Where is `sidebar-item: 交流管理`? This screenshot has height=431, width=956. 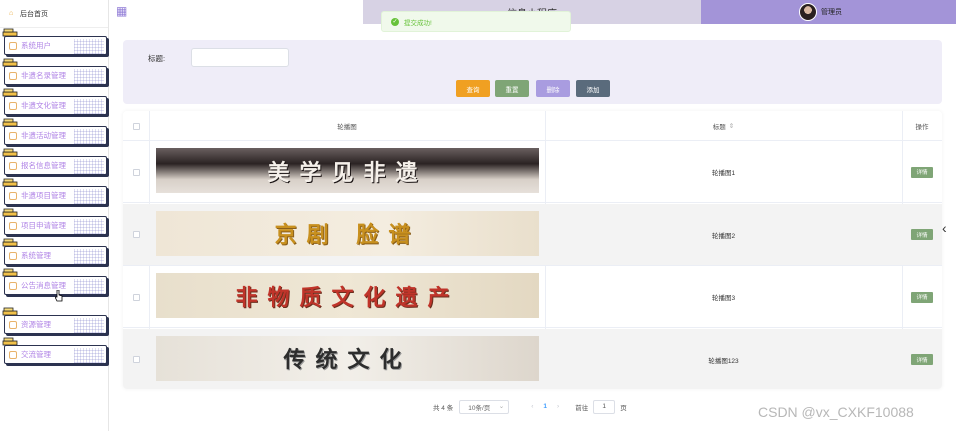 sidebar-item: 交流管理 is located at coordinates (55, 354).